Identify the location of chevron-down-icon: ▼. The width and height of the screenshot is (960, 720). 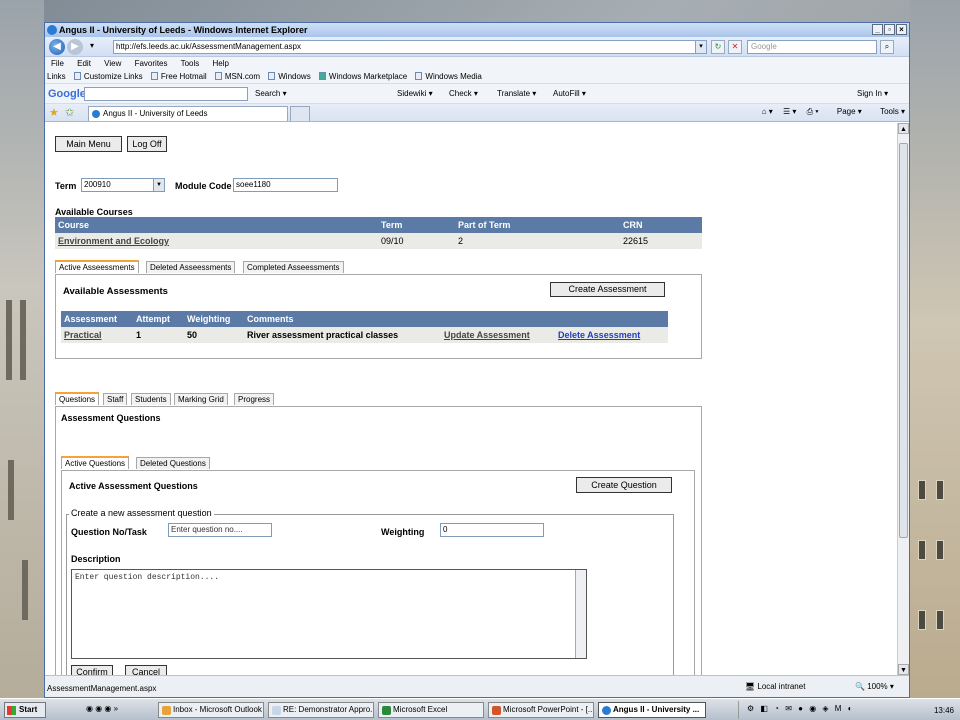
(158, 185).